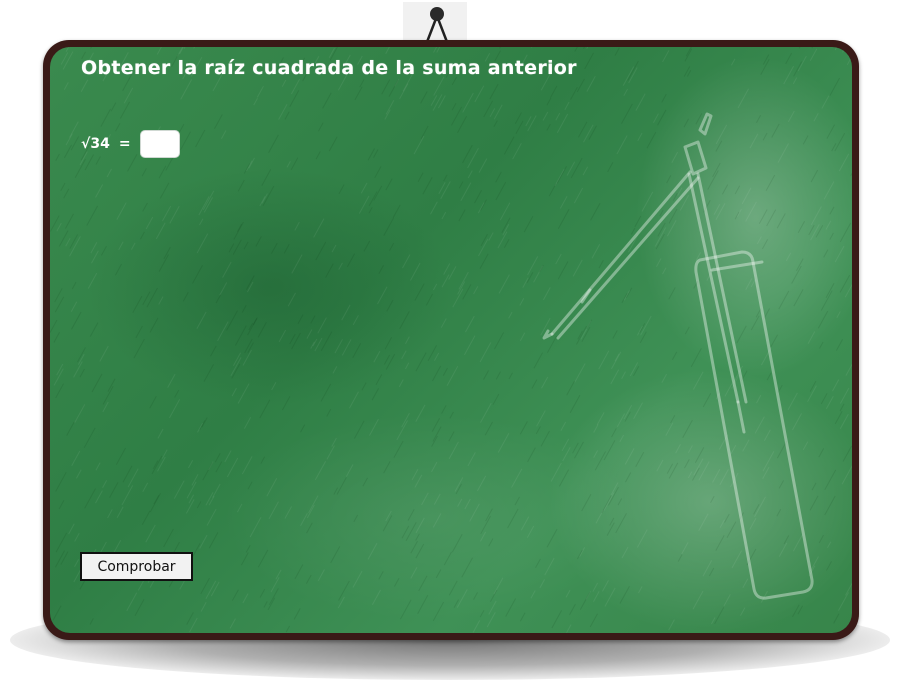 The height and width of the screenshot is (700, 900). What do you see at coordinates (437, 25) in the screenshot?
I see `nail-hanger-icon` at bounding box center [437, 25].